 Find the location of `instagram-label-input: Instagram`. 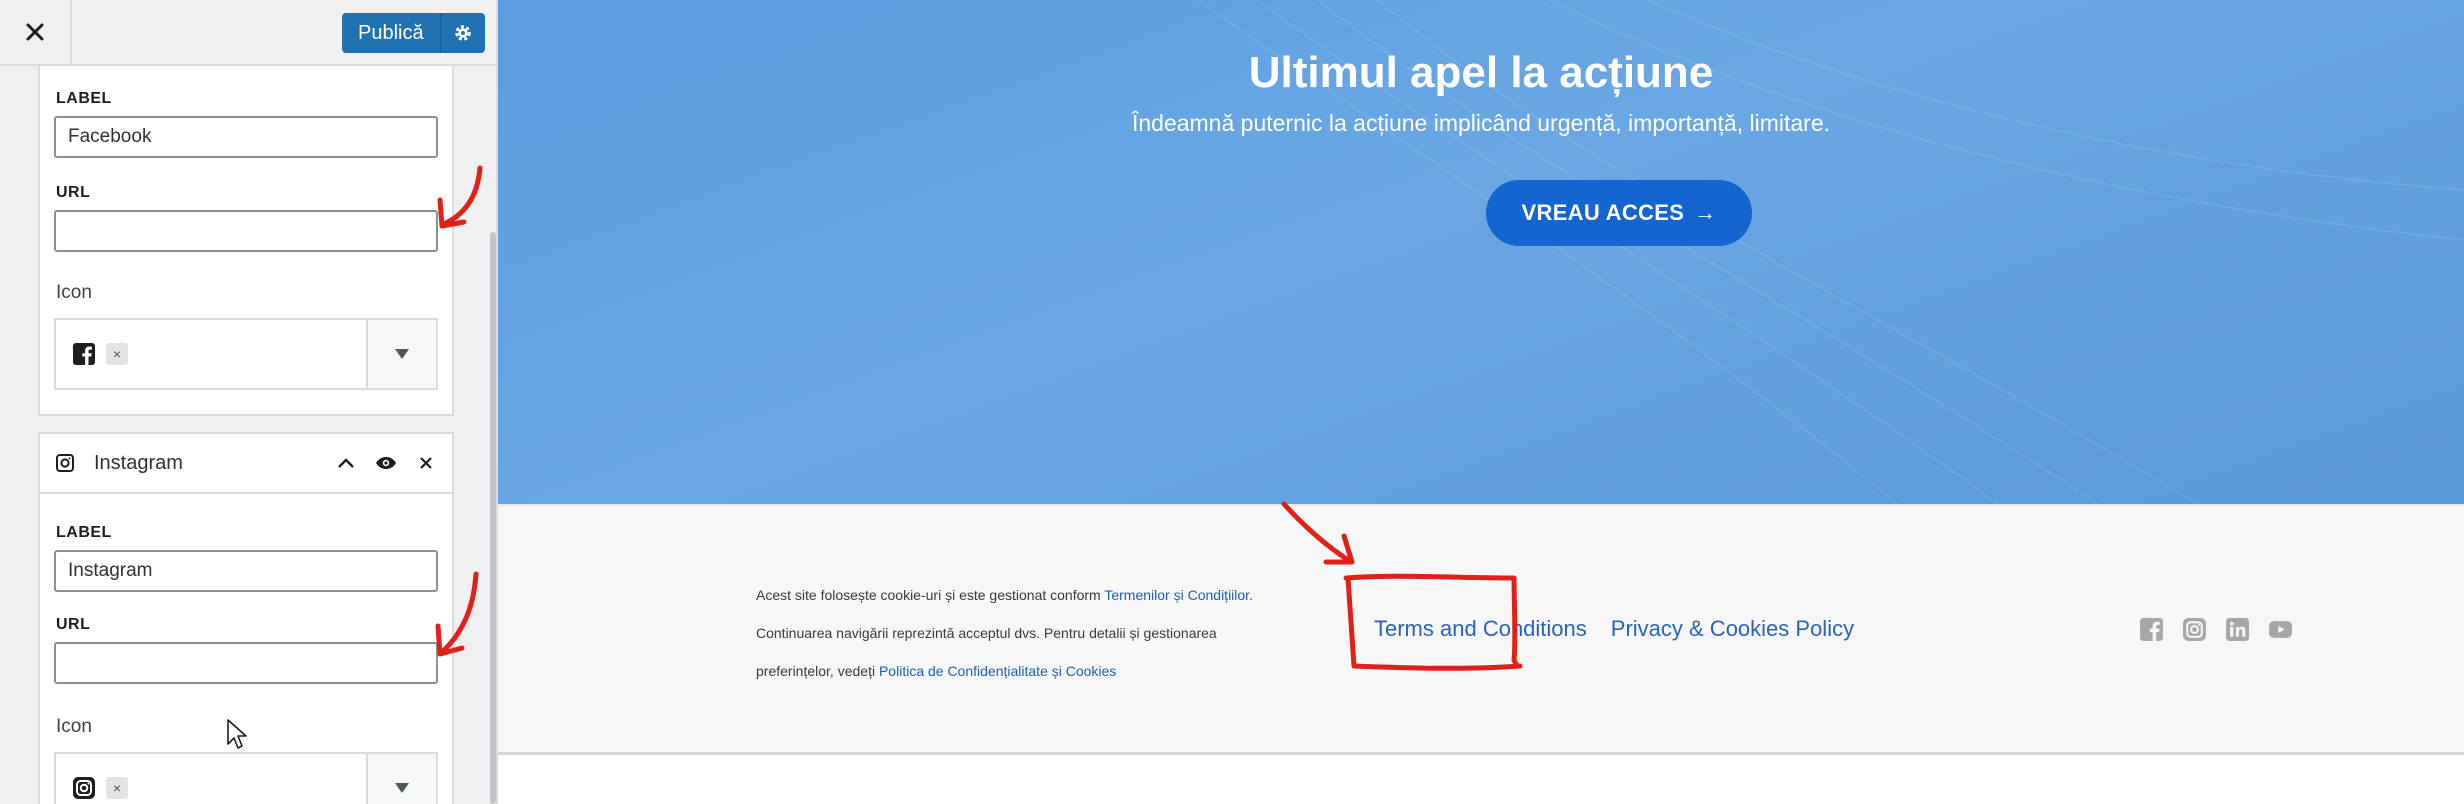

instagram-label-input: Instagram is located at coordinates (246, 571).